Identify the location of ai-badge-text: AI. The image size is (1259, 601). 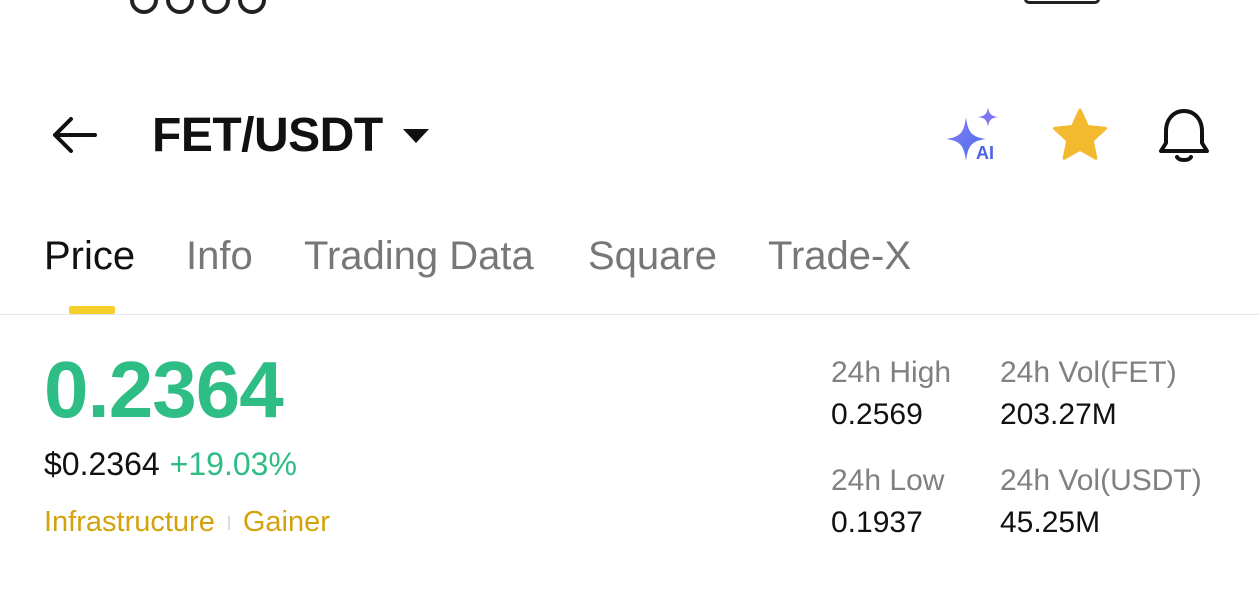
(985, 153).